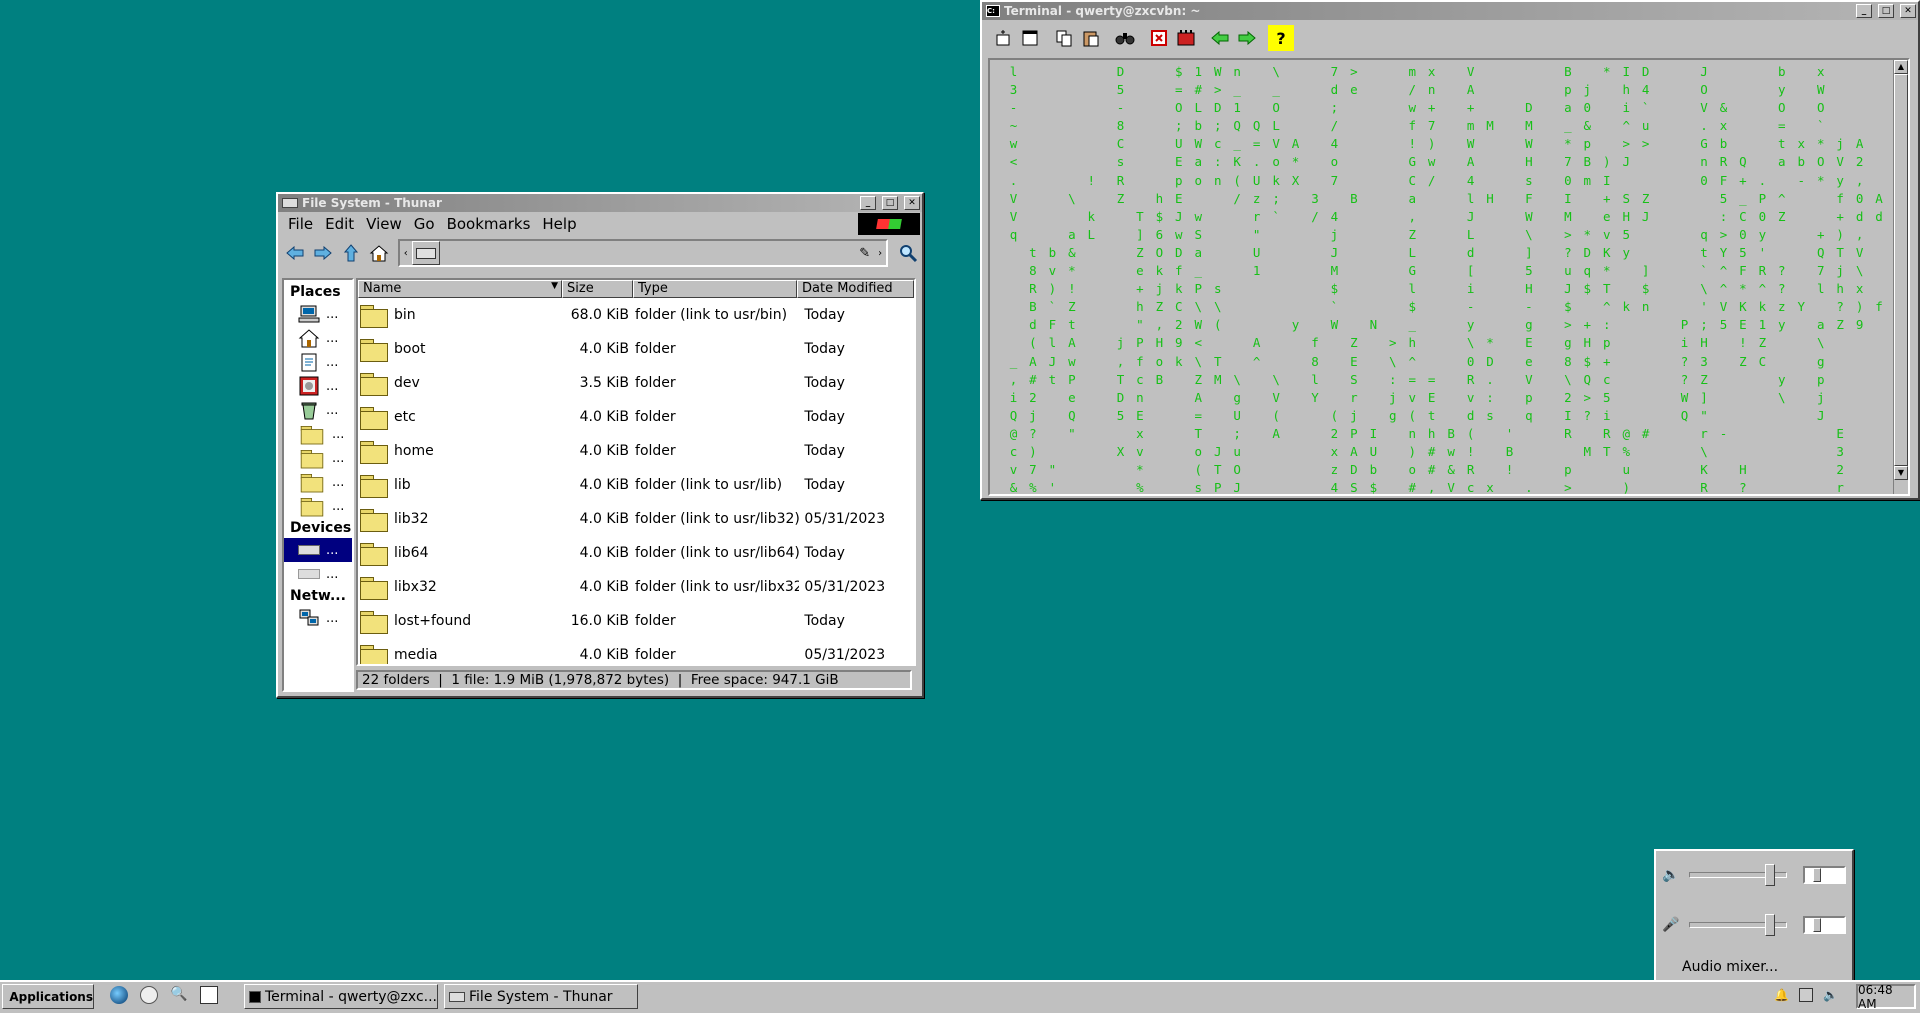 The image size is (1920, 1013). Describe the element at coordinates (636, 451) in the screenshot. I see `table-row: home 4.0 KiB folder Today` at that location.